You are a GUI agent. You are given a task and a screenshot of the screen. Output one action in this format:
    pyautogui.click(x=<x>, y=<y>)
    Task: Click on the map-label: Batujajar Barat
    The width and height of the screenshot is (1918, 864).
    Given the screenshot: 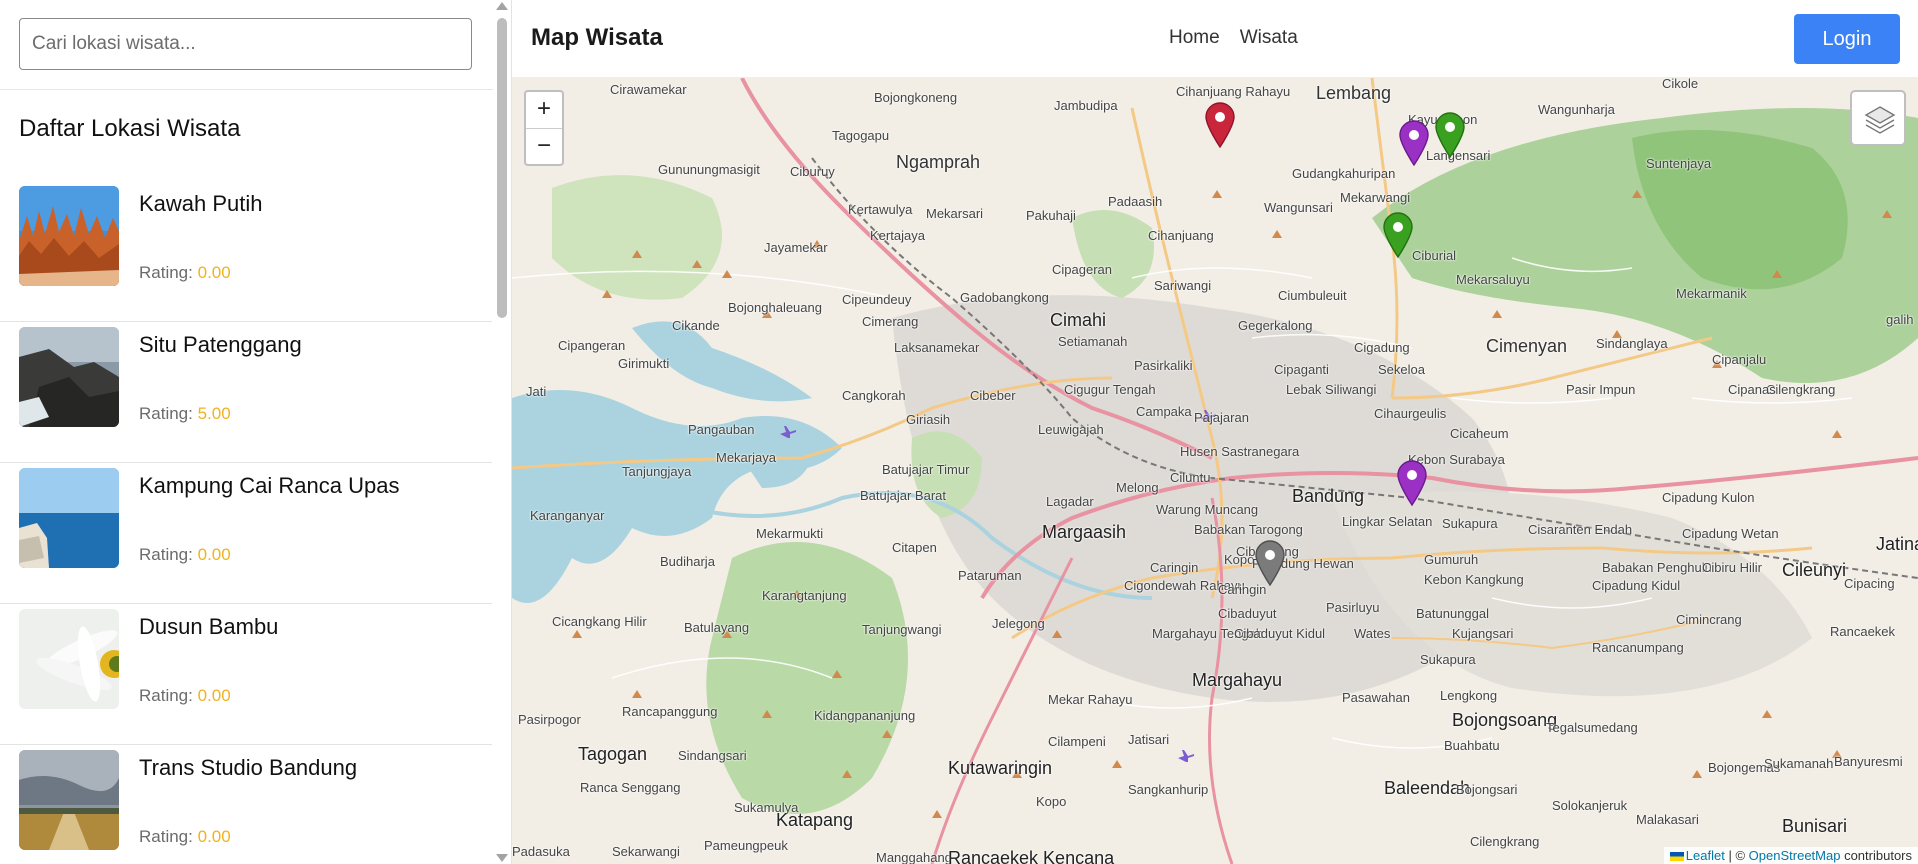 What is the action you would take?
    pyautogui.click(x=903, y=495)
    